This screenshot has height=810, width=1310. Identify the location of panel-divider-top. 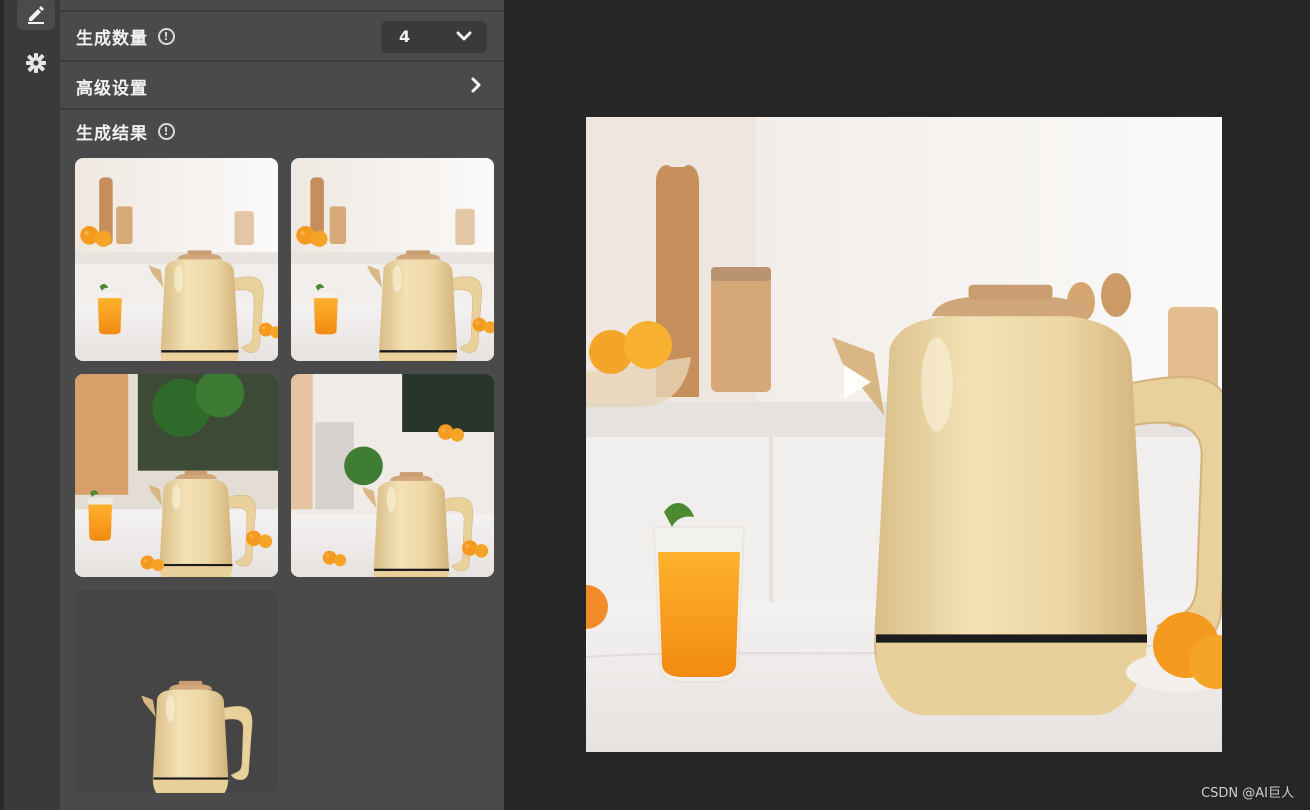
(282, 6).